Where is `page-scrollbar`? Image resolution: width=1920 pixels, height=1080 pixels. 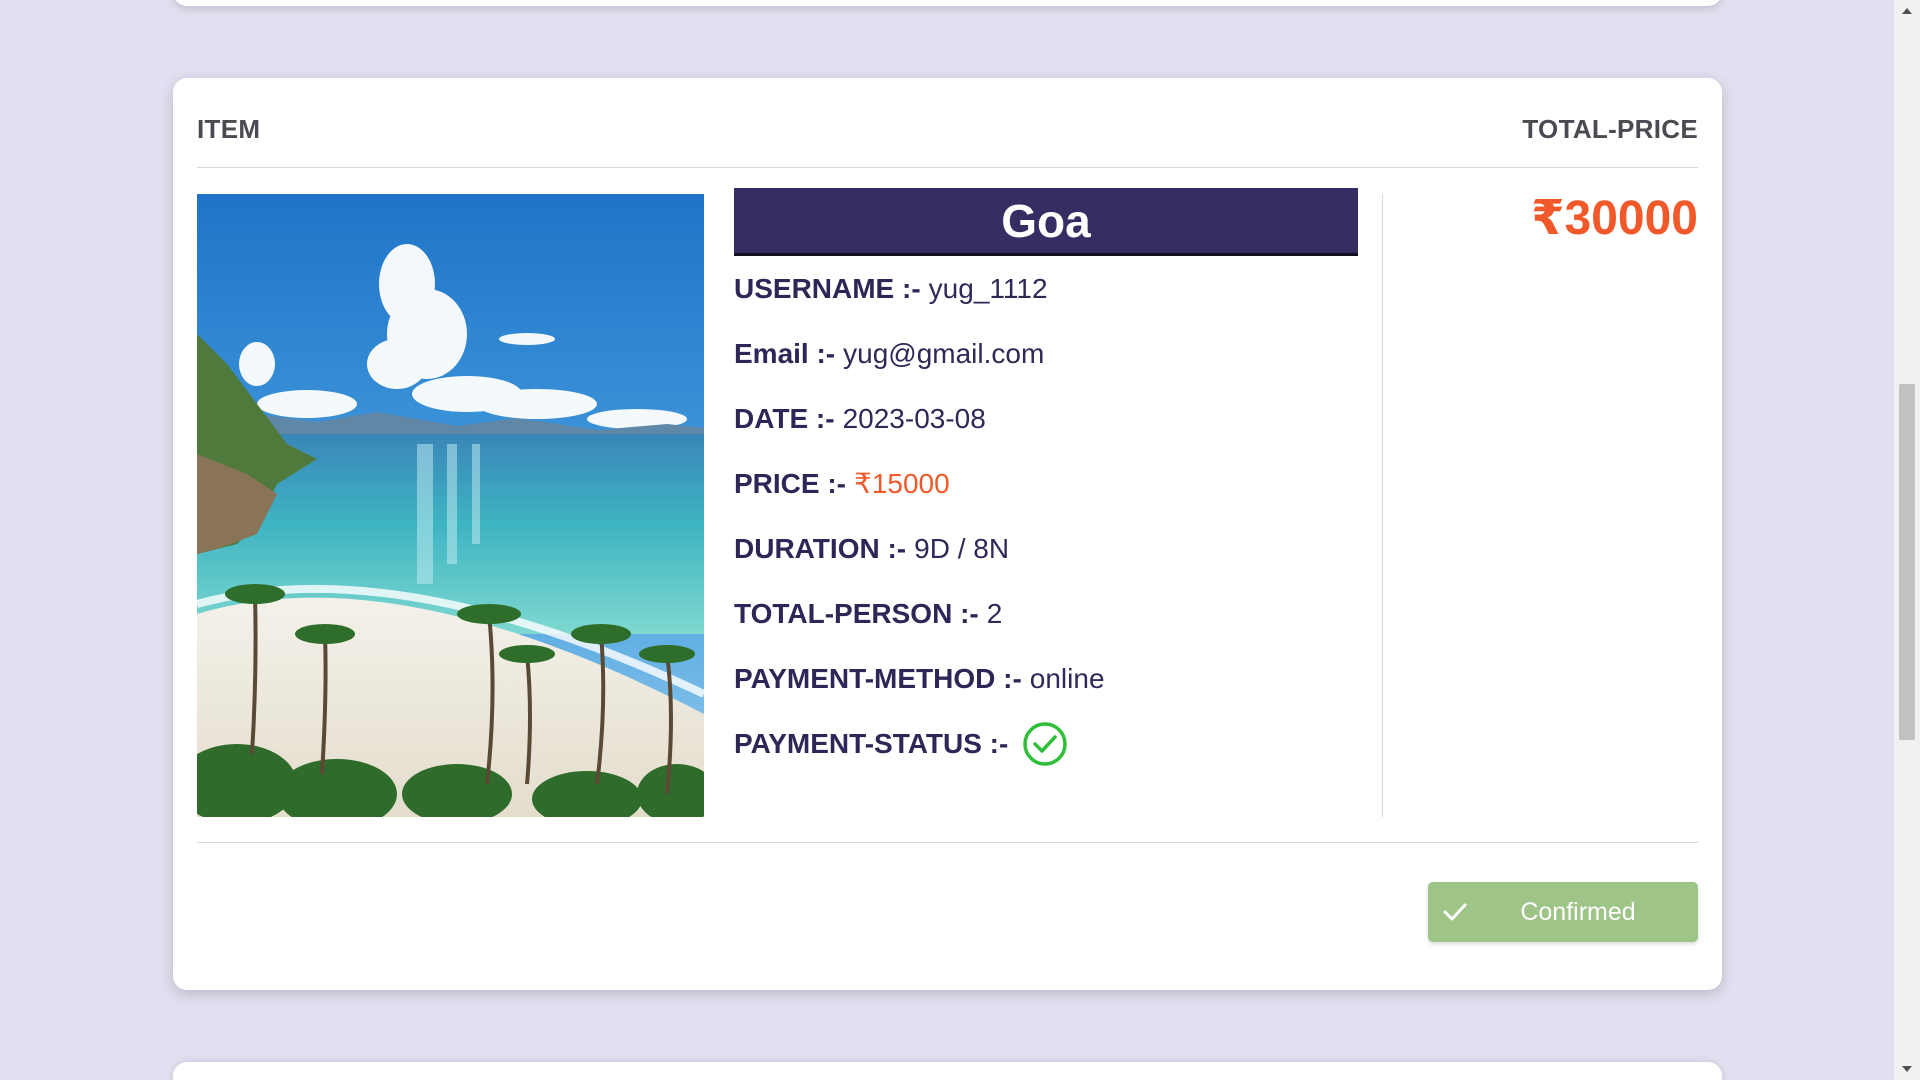 page-scrollbar is located at coordinates (1907, 540).